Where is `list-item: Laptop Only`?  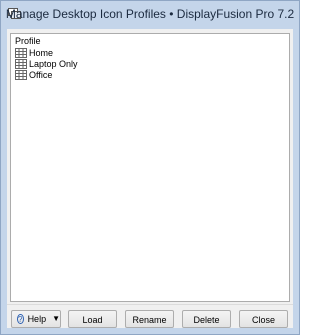 list-item: Laptop Only is located at coordinates (46, 63).